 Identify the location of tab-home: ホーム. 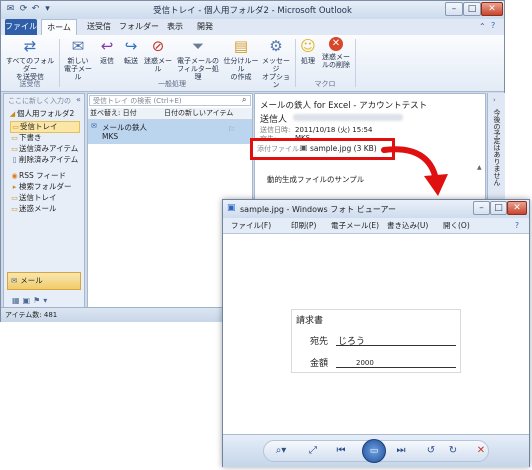
(59, 27).